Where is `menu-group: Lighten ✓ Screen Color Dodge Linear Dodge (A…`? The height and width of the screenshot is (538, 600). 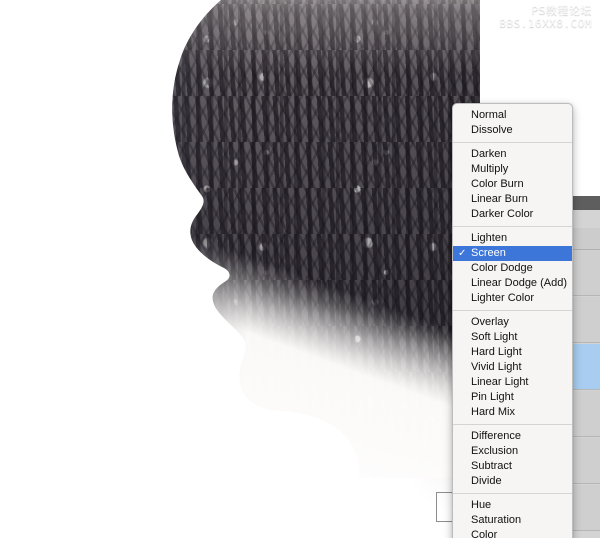
menu-group: Lighten ✓ Screen Color Dodge Linear Dodge (A… is located at coordinates (512, 268).